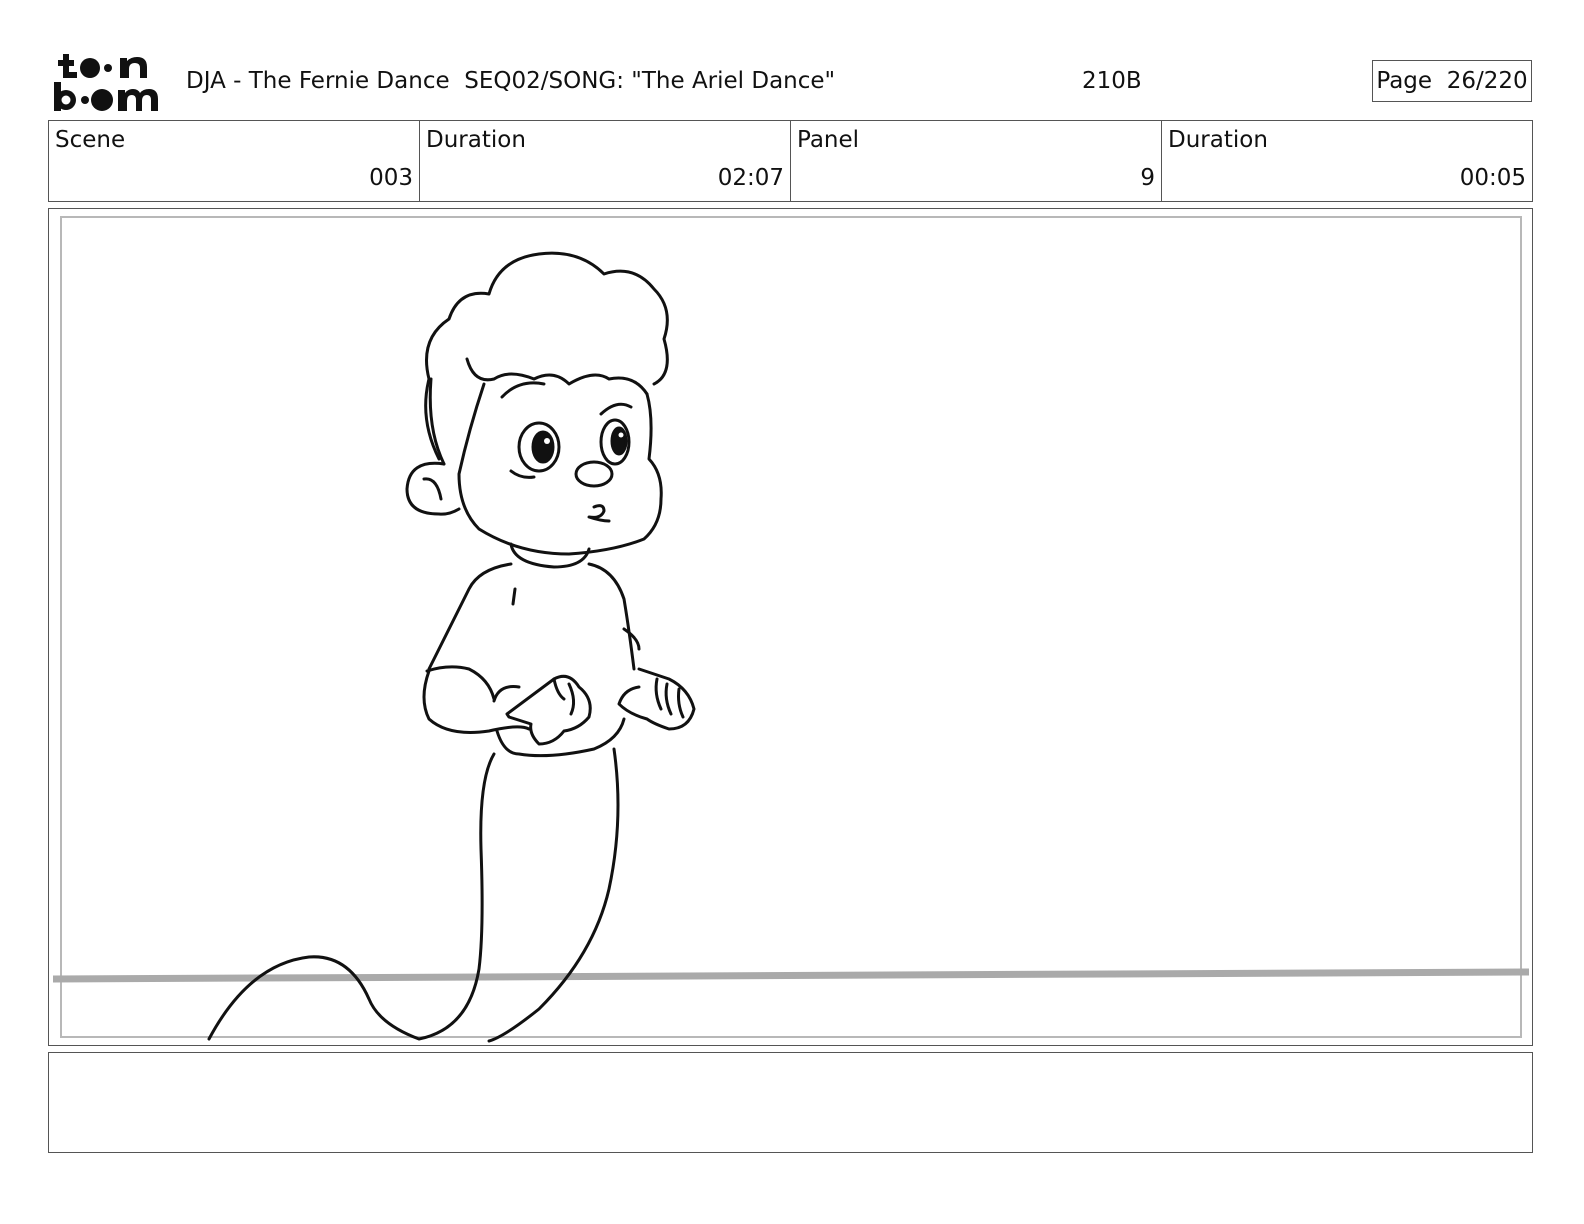 This screenshot has width=1584, height=1224. I want to click on scene-duration-value: 02:07, so click(750, 178).